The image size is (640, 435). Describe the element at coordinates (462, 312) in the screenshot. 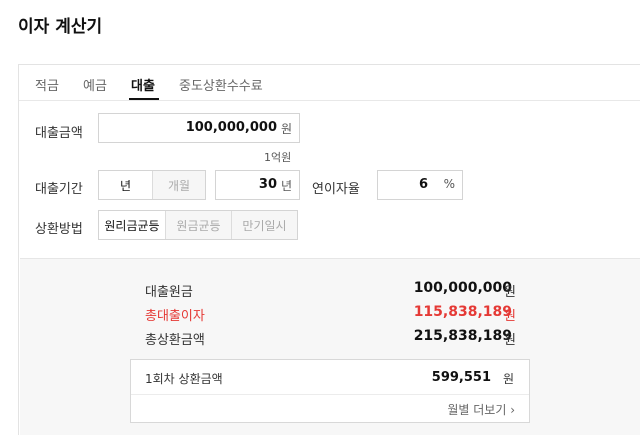

I see `total-interest-value: 115,838,189` at that location.